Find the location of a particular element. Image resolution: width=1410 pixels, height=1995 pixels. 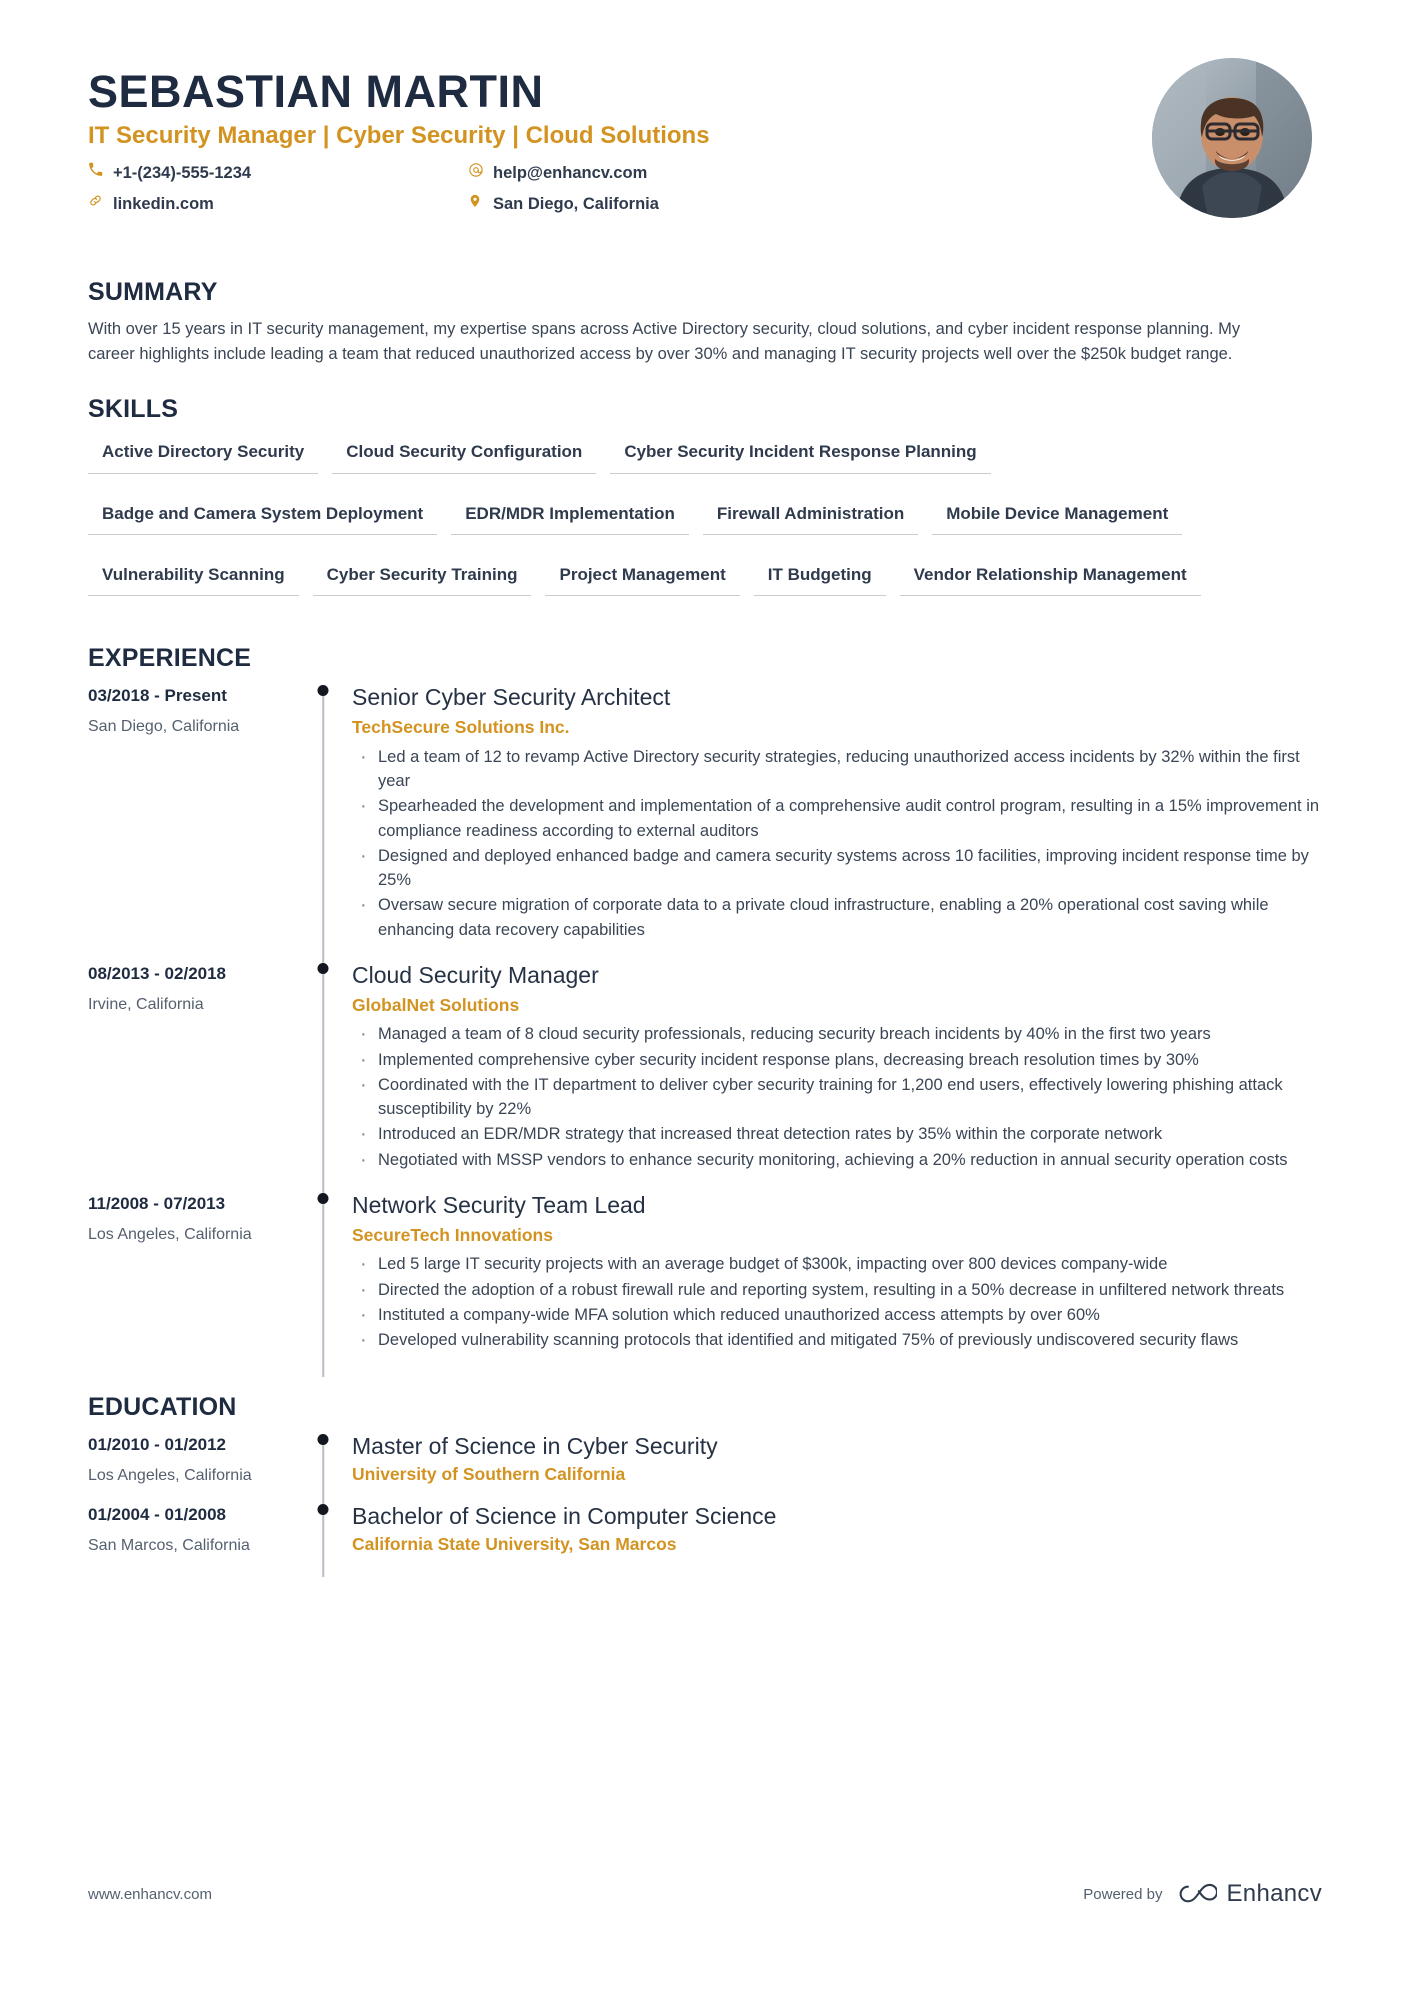

phone-icon is located at coordinates (99, 169).